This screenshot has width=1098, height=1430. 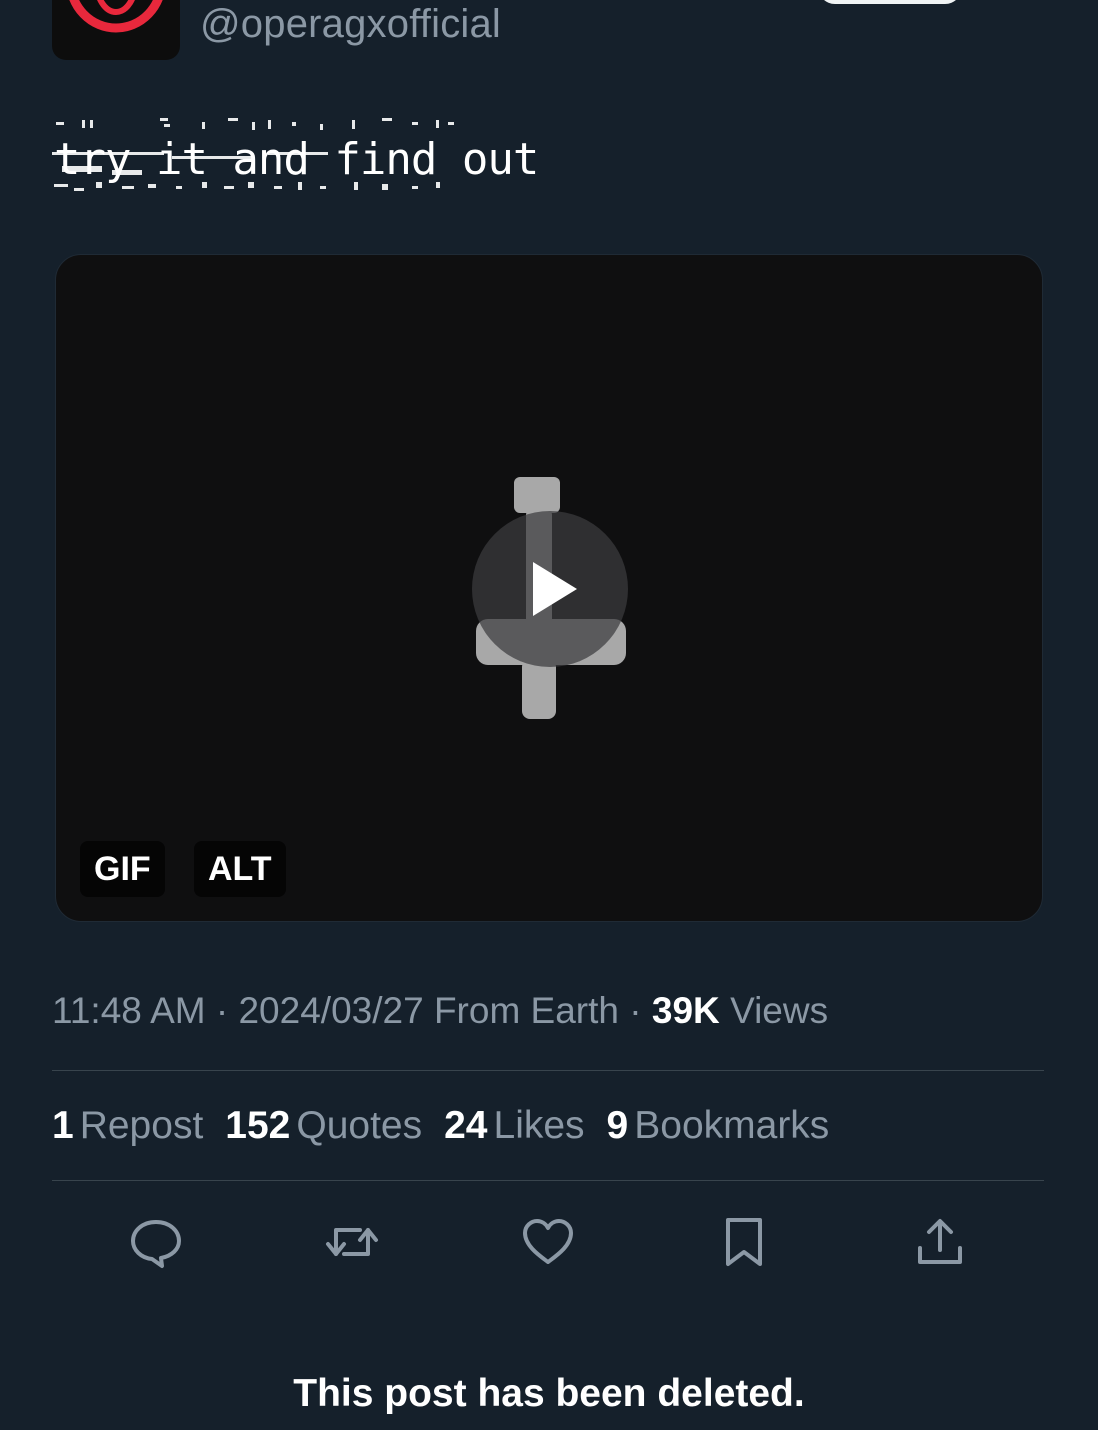 What do you see at coordinates (330, 1010) in the screenshot?
I see `tweet-date: 2024/03/27` at bounding box center [330, 1010].